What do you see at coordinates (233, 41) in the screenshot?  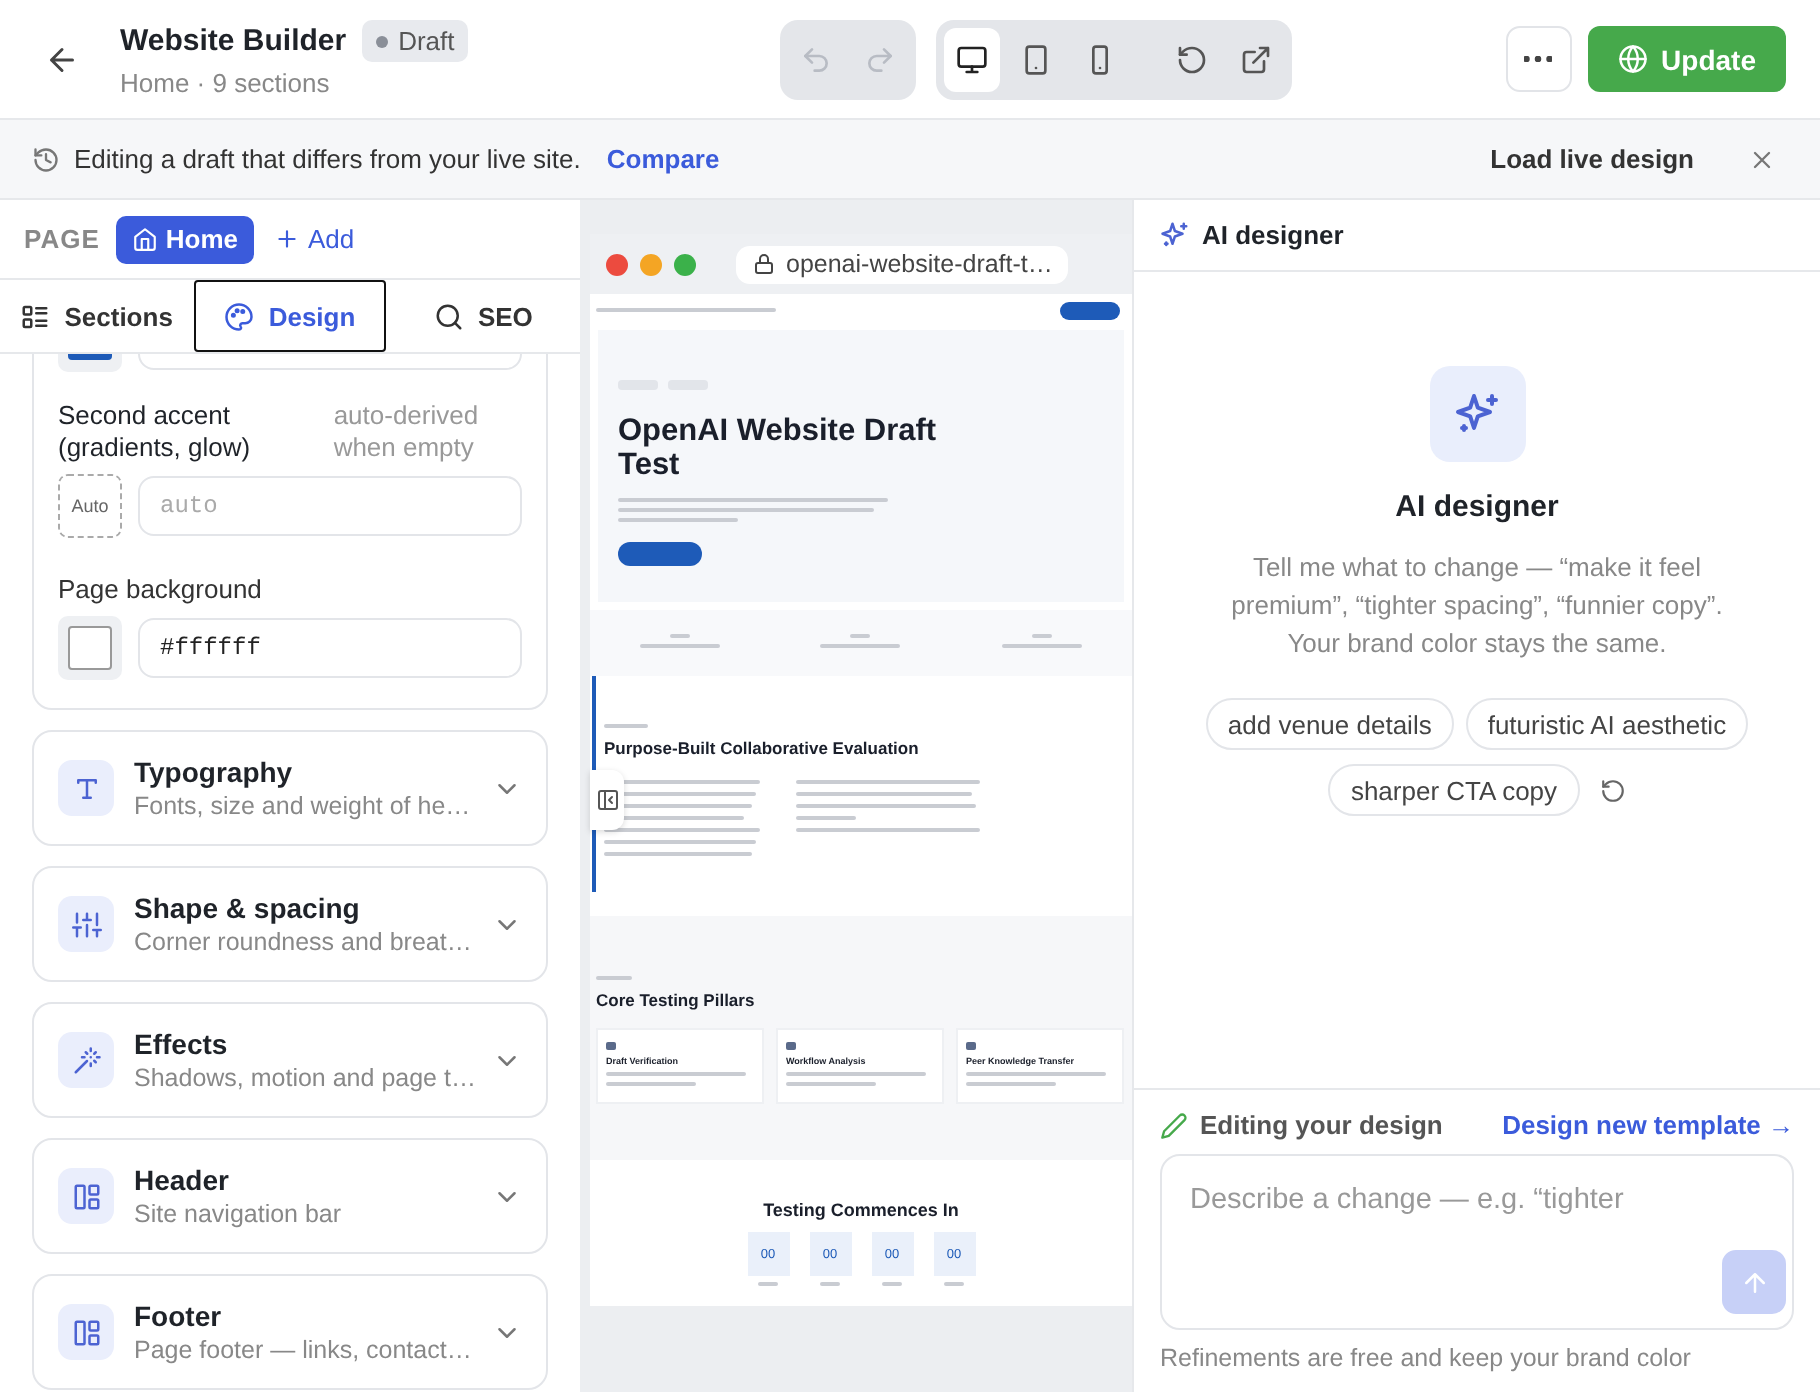 I see `page-title: Website Builder` at bounding box center [233, 41].